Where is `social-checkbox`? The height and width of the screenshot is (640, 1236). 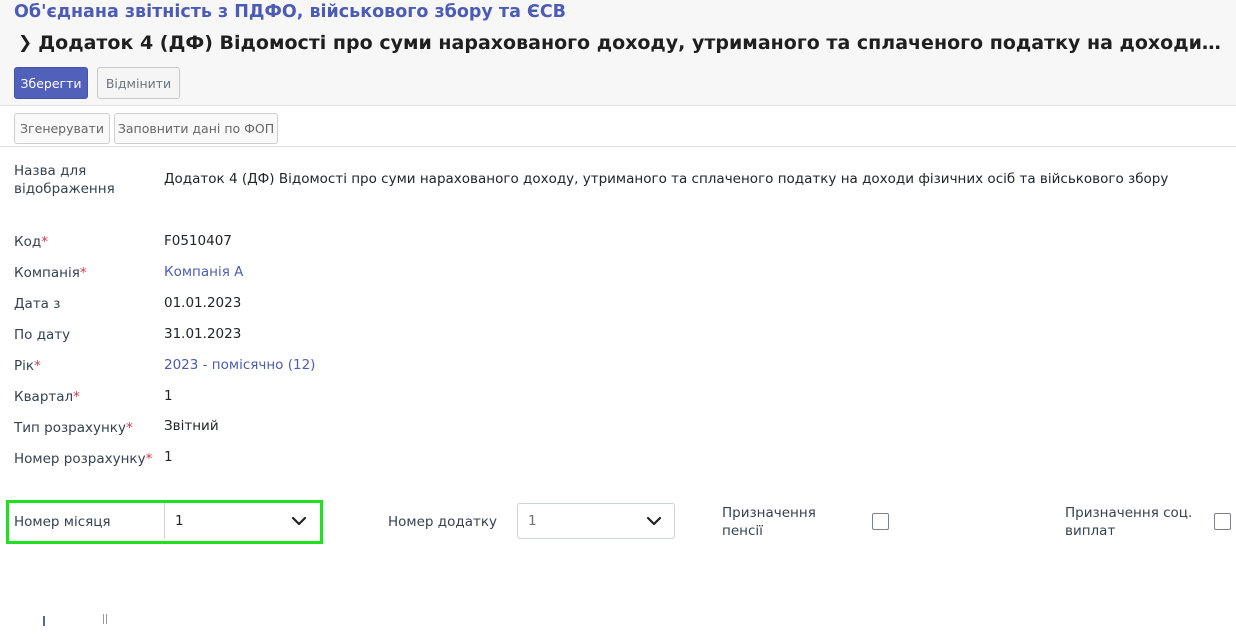
social-checkbox is located at coordinates (1222, 521).